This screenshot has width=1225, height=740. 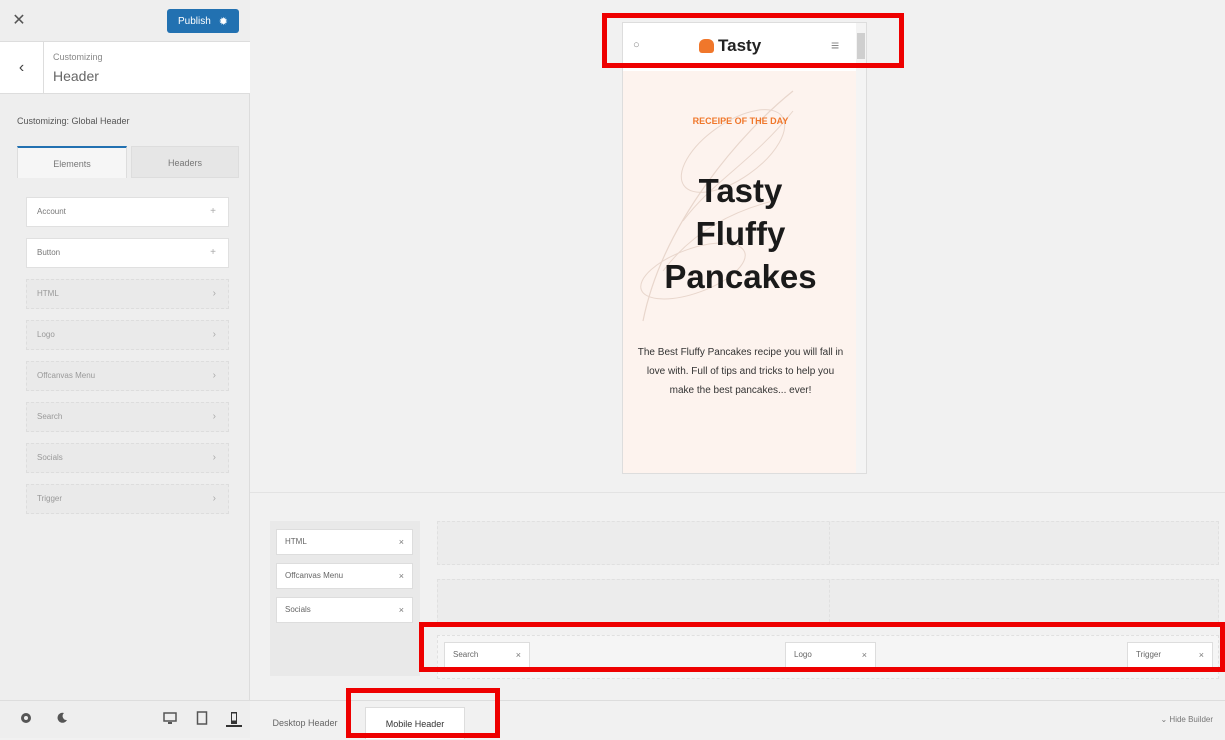 What do you see at coordinates (861, 248) in the screenshot?
I see `preview-scrollbar` at bounding box center [861, 248].